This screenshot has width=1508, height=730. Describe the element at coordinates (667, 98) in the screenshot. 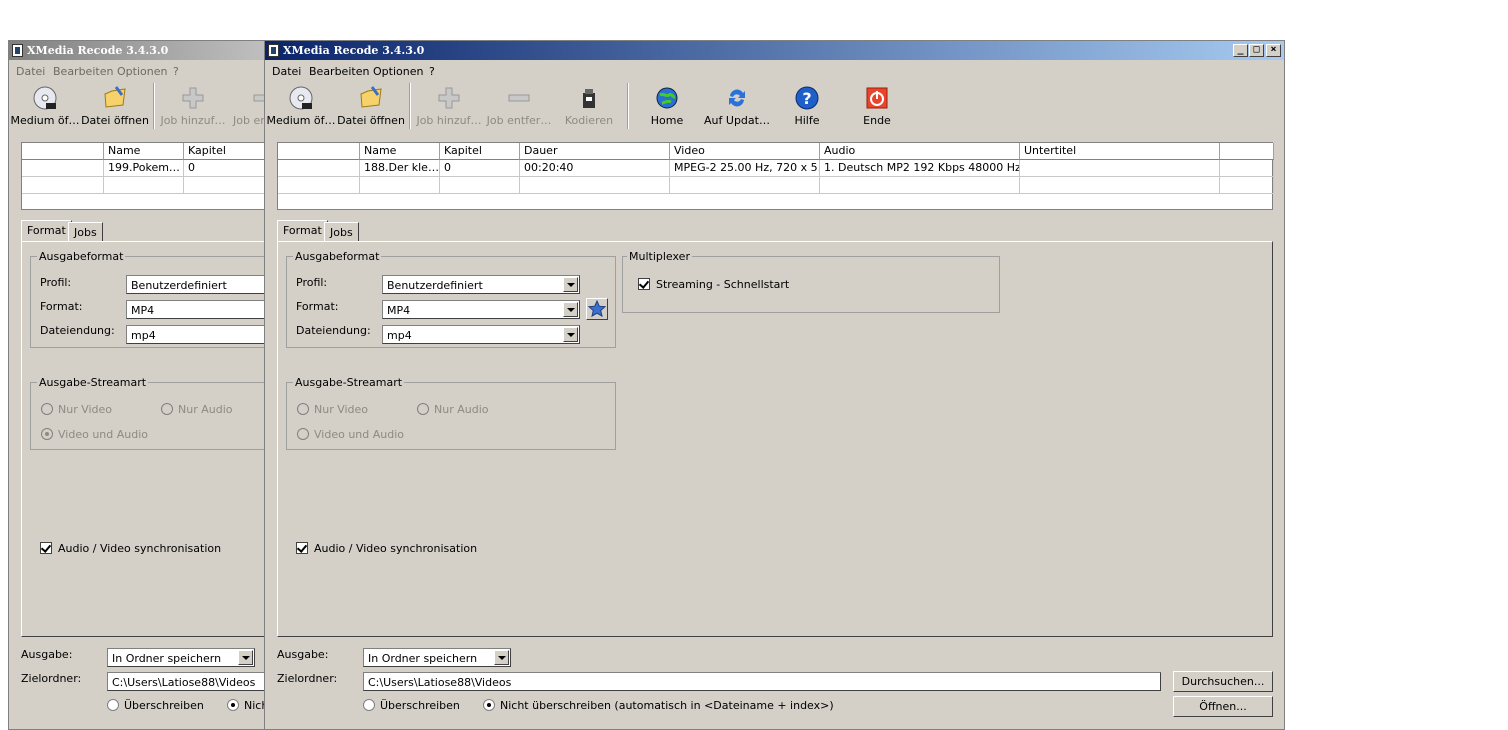

I see `globe-icon` at that location.